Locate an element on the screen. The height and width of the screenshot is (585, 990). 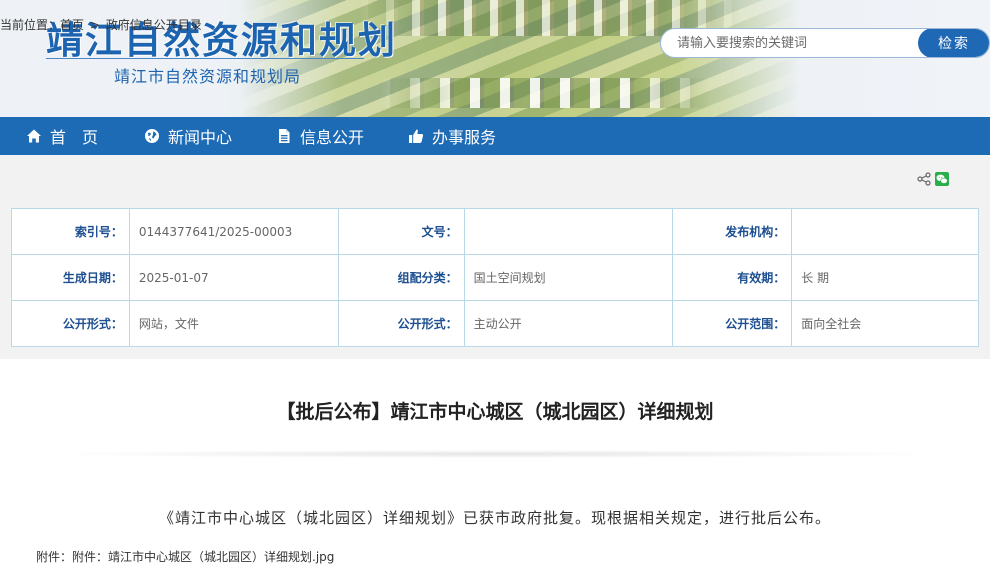
meta-value-publisher is located at coordinates (885, 231).